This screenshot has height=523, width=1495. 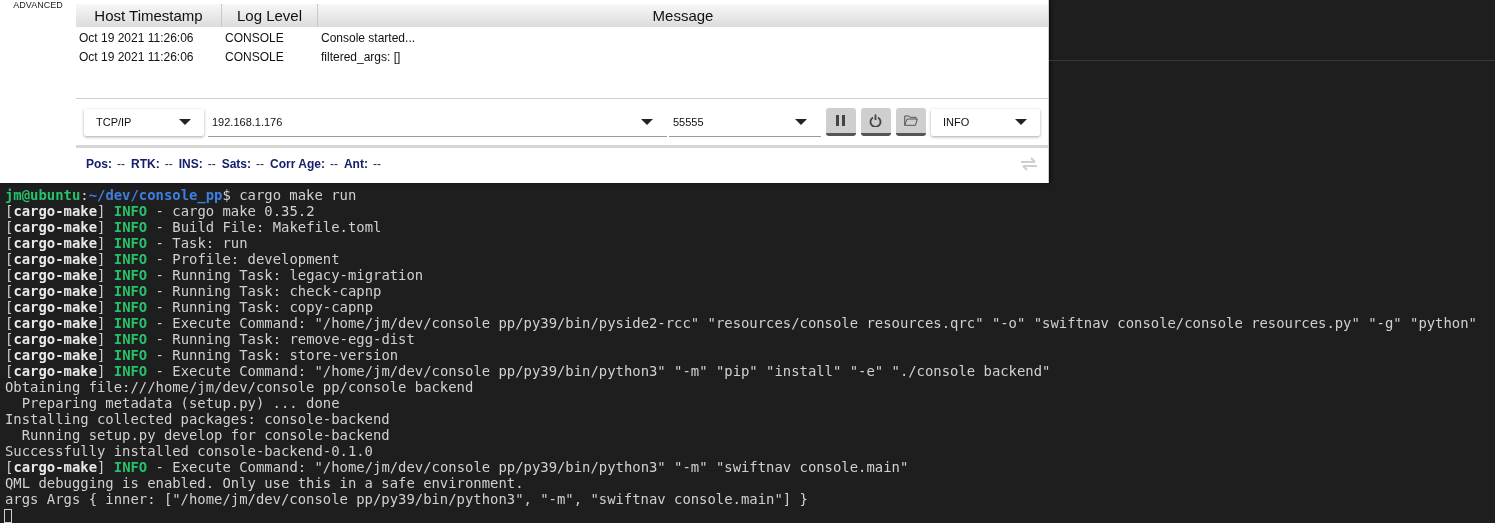 I want to click on host-combobox: 192.168.1.176, so click(x=437, y=122).